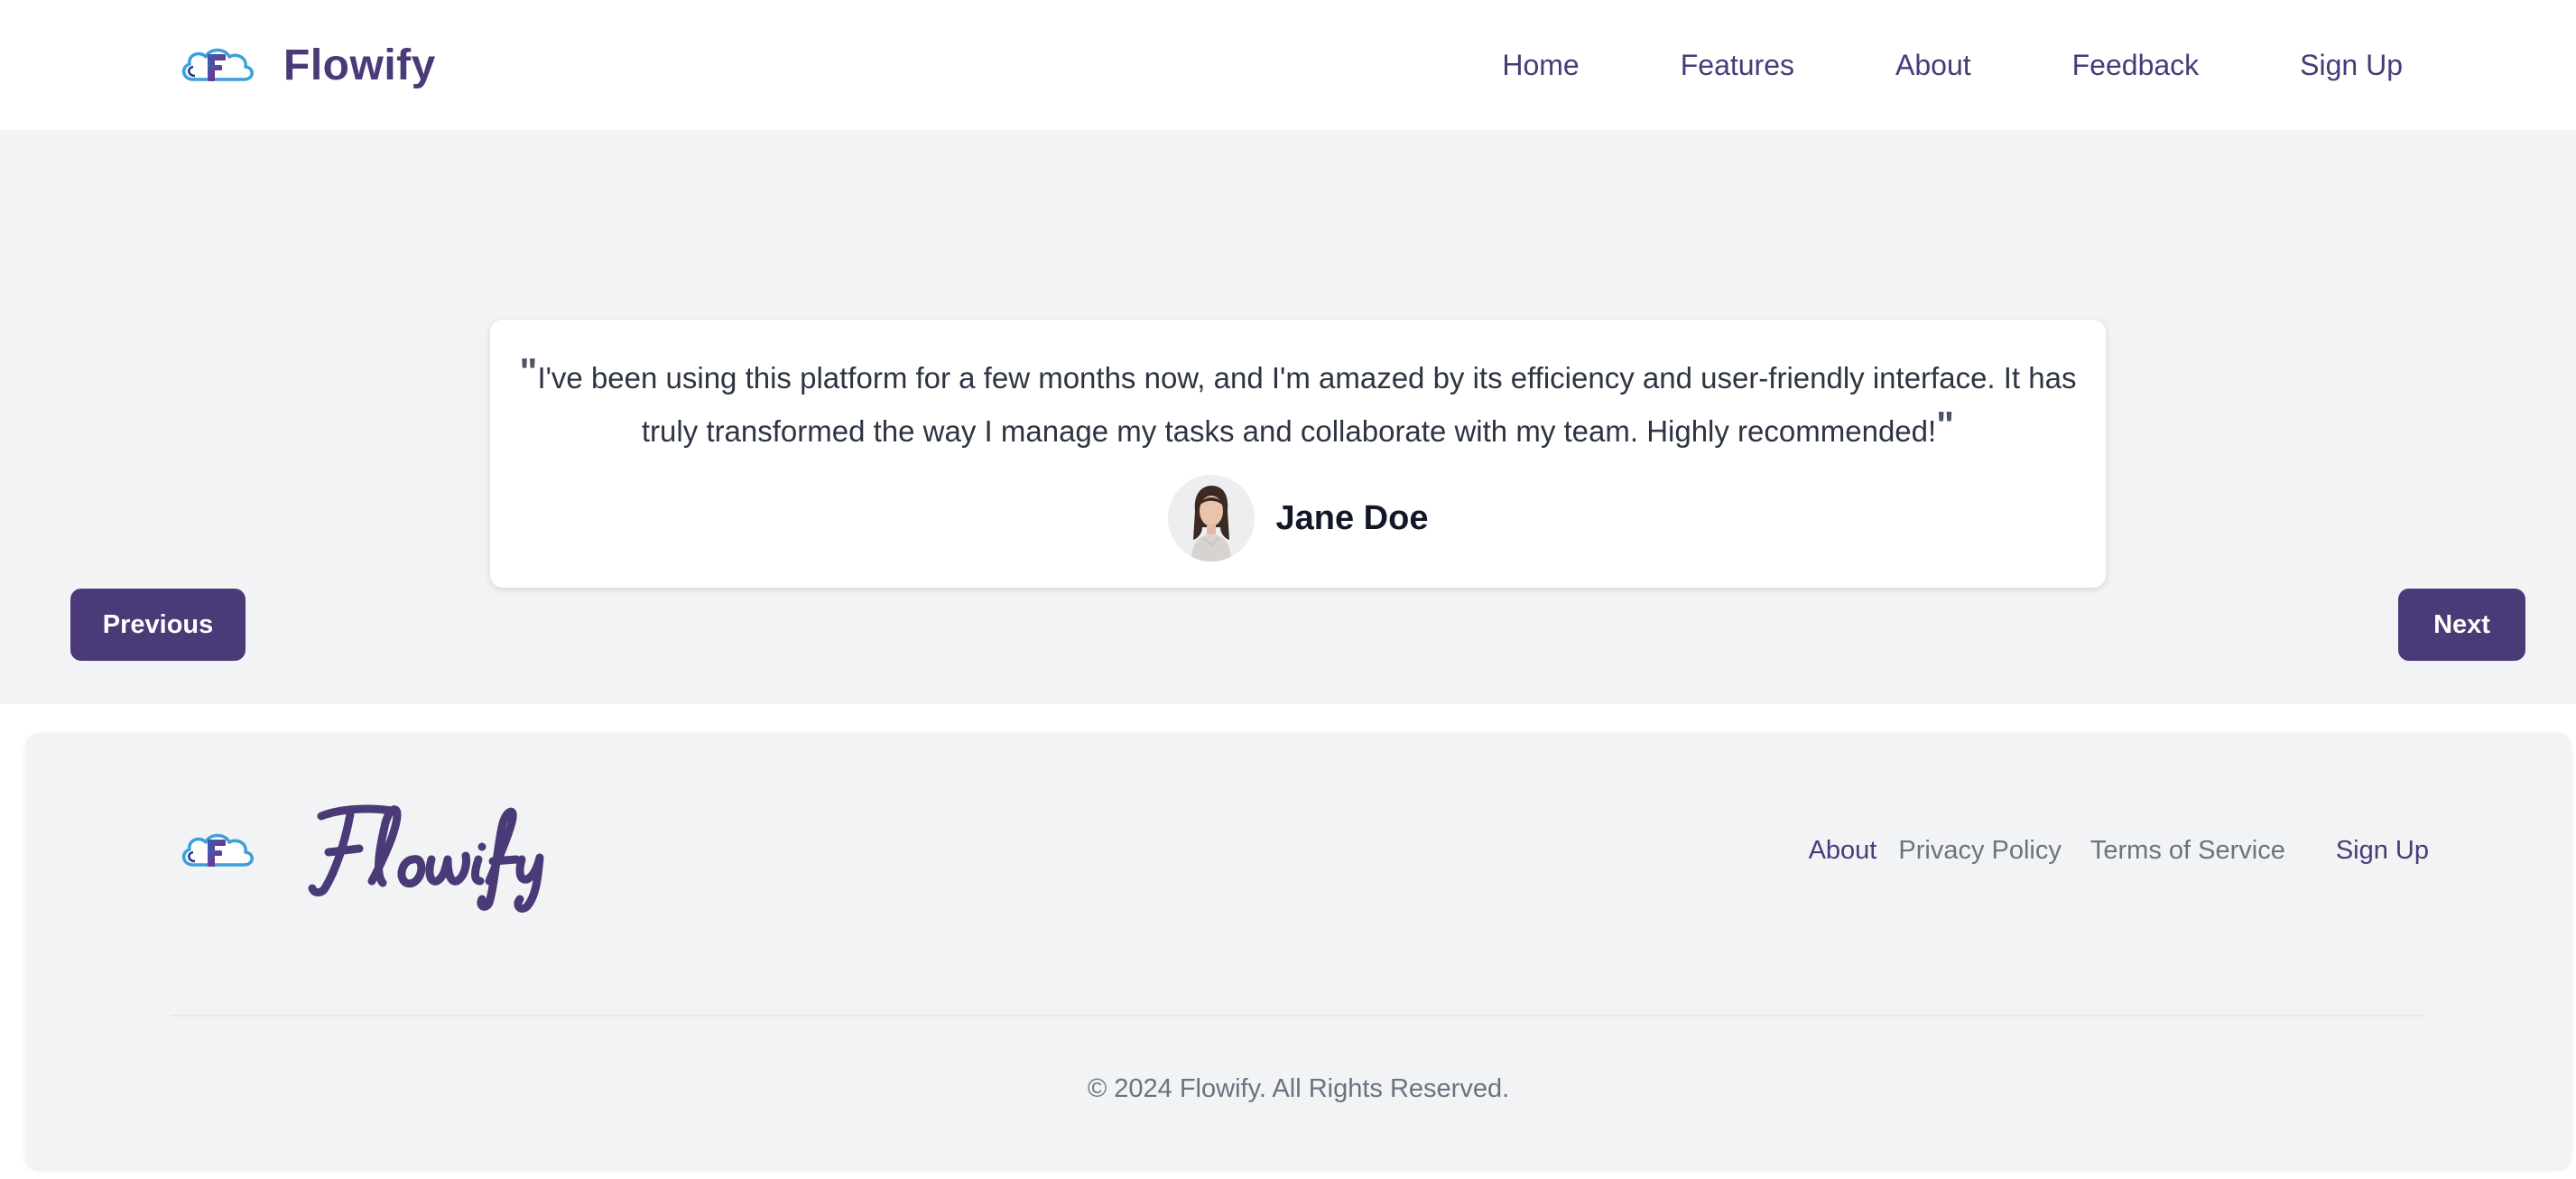 The width and height of the screenshot is (2576, 1179). Describe the element at coordinates (2187, 851) in the screenshot. I see `footer-terms-link: Terms of Service` at that location.